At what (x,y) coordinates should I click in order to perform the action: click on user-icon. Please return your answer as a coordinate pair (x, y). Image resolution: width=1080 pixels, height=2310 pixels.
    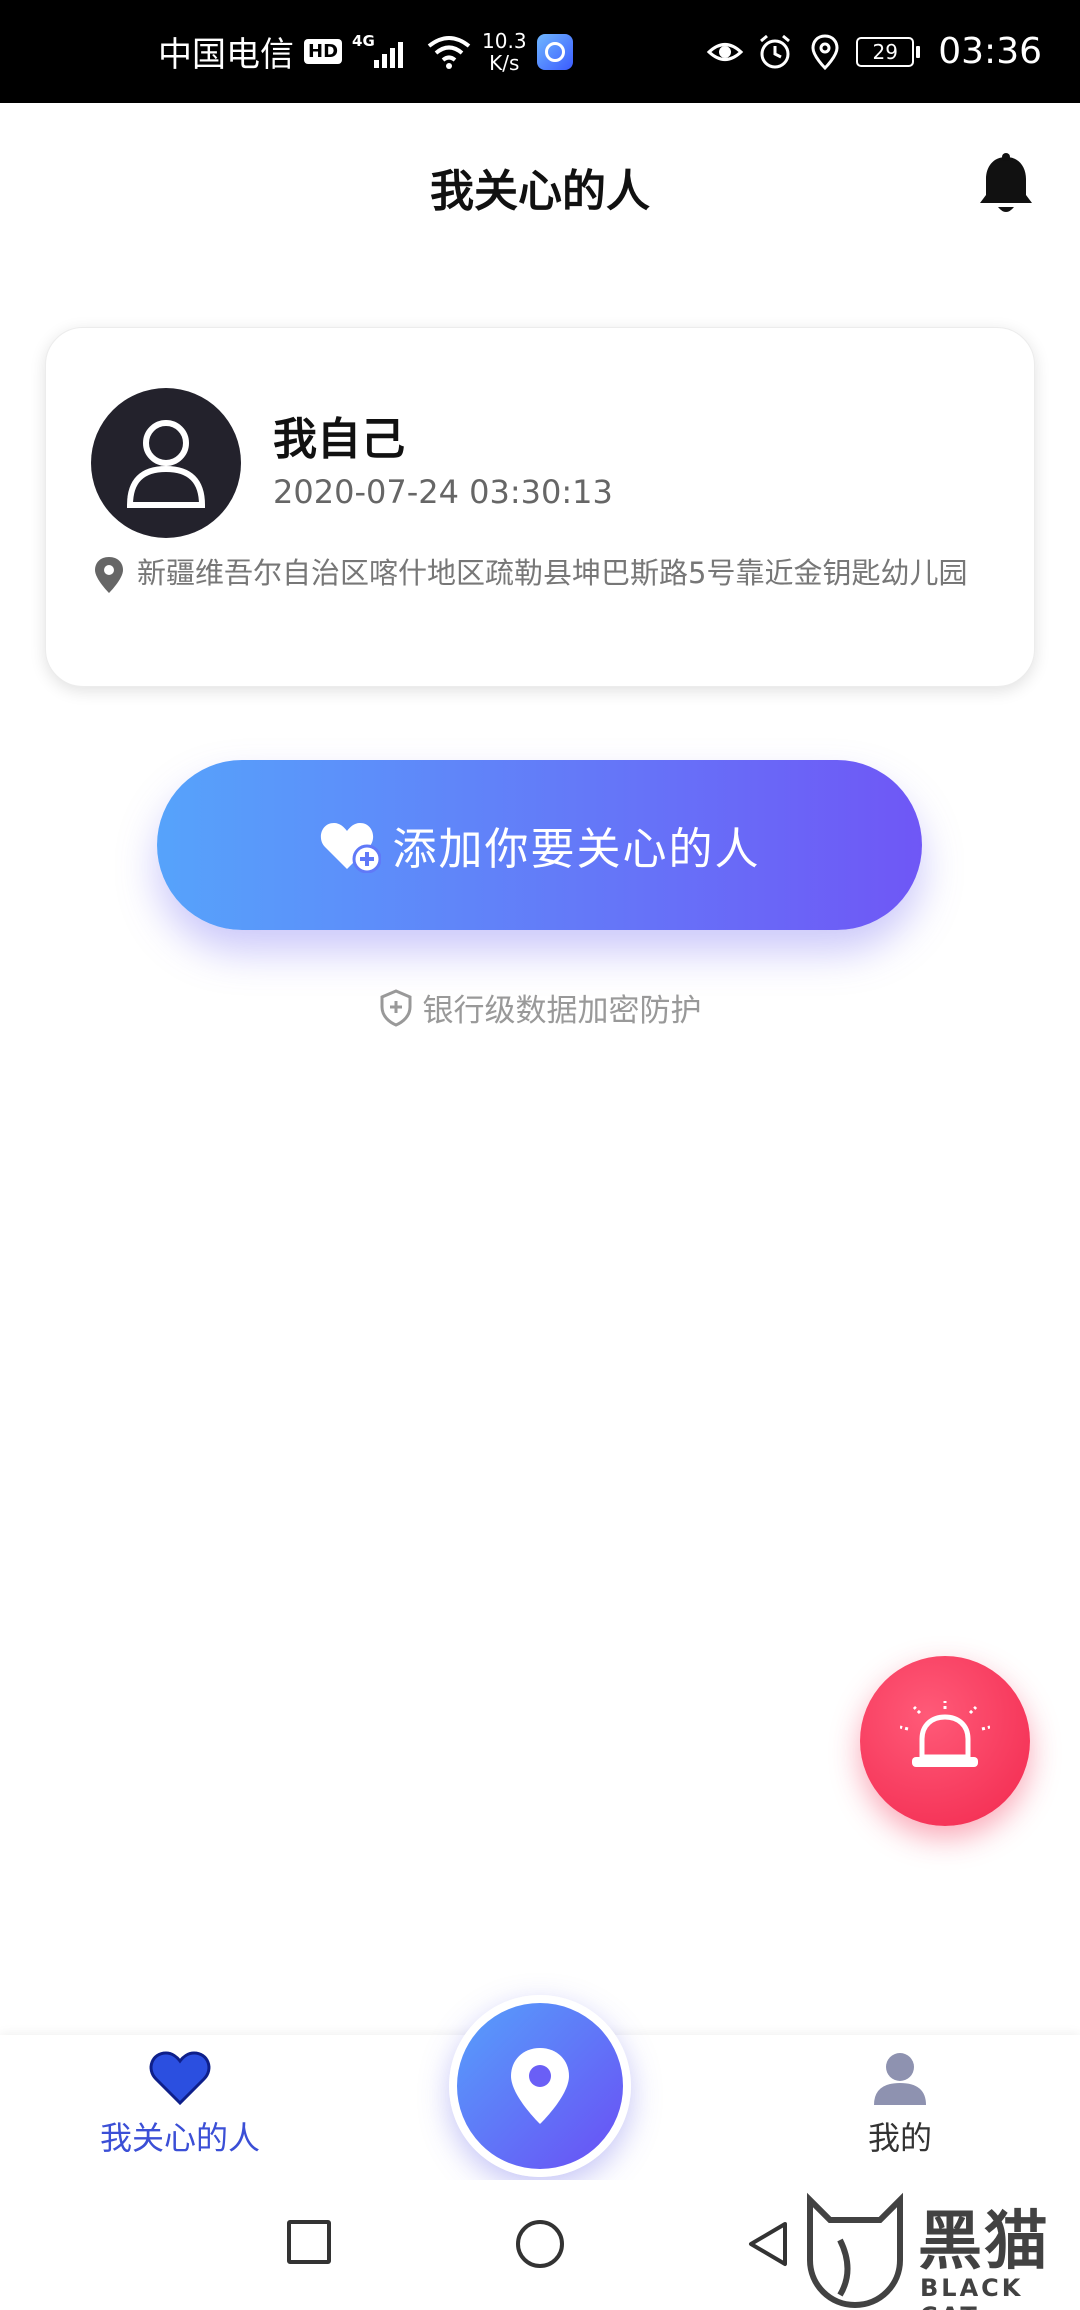
    Looking at the image, I should click on (166, 464).